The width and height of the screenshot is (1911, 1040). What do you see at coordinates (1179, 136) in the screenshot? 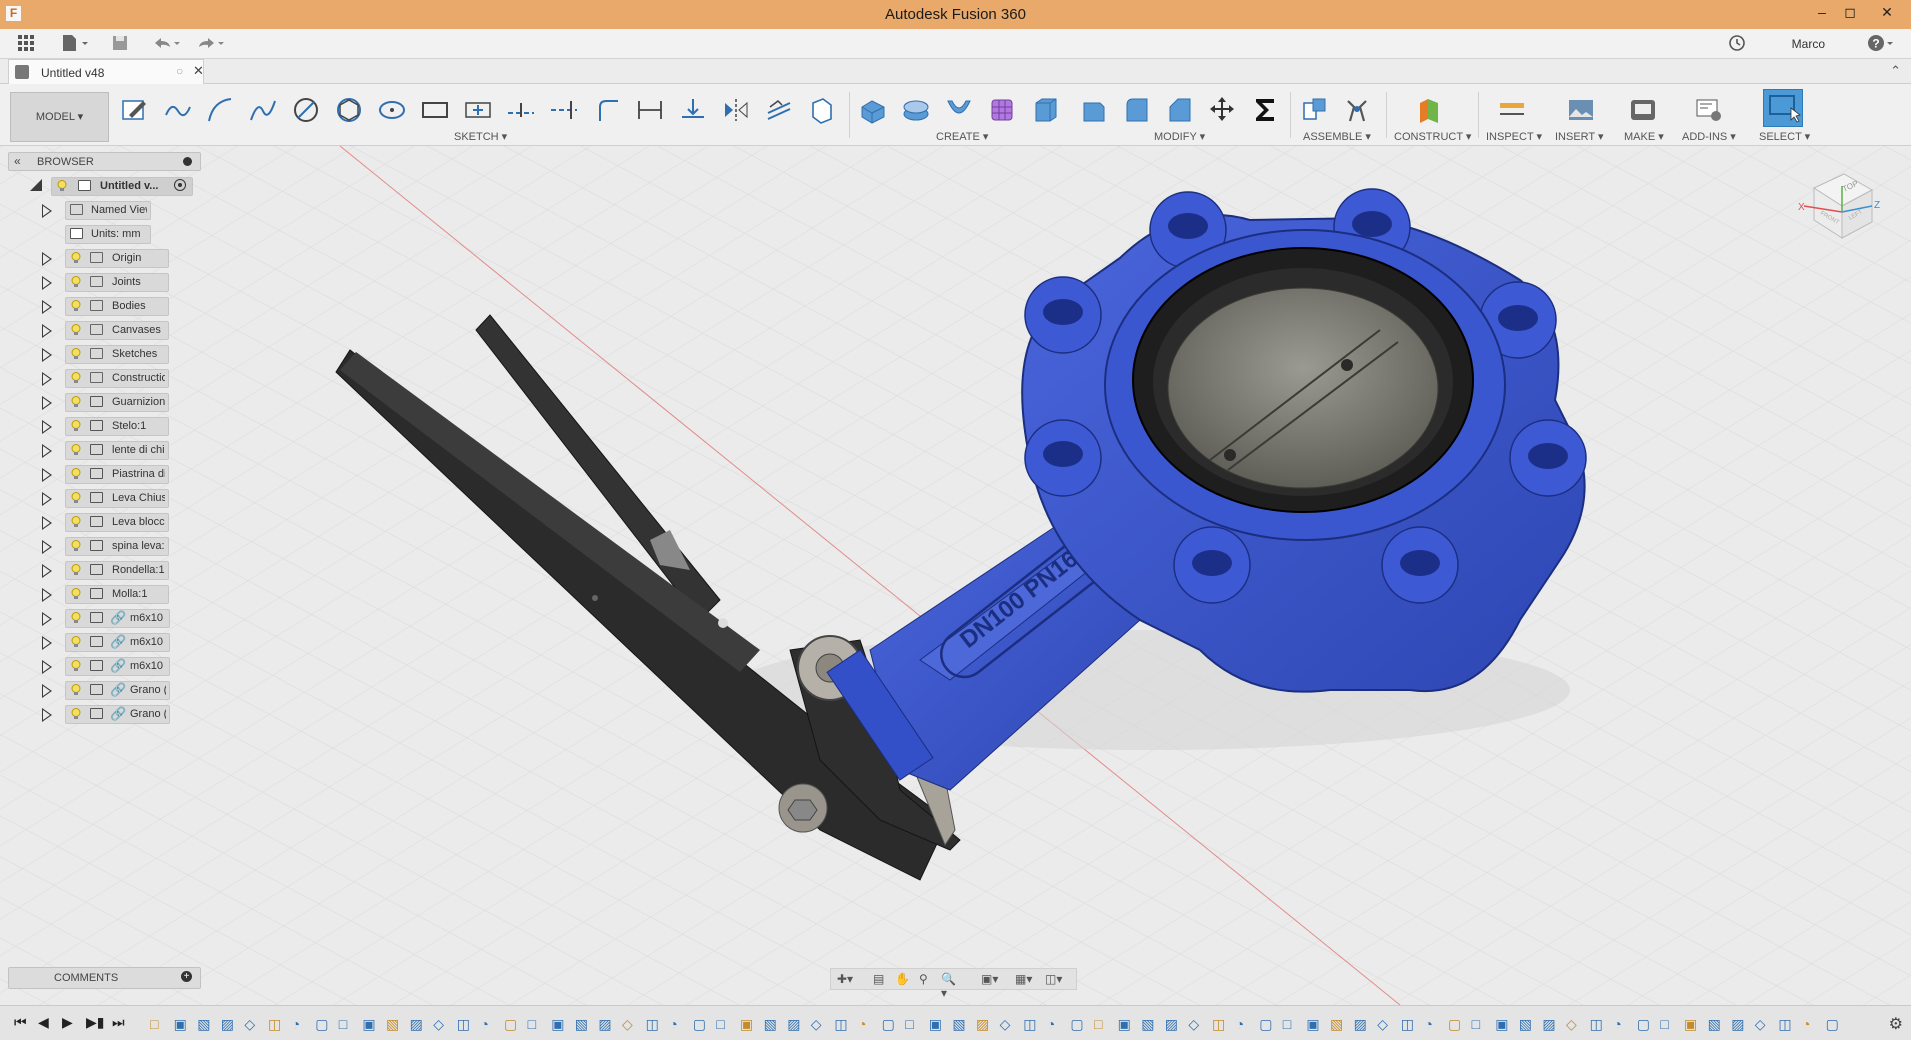
I see `modify-group-label: MODIFY ▾` at bounding box center [1179, 136].